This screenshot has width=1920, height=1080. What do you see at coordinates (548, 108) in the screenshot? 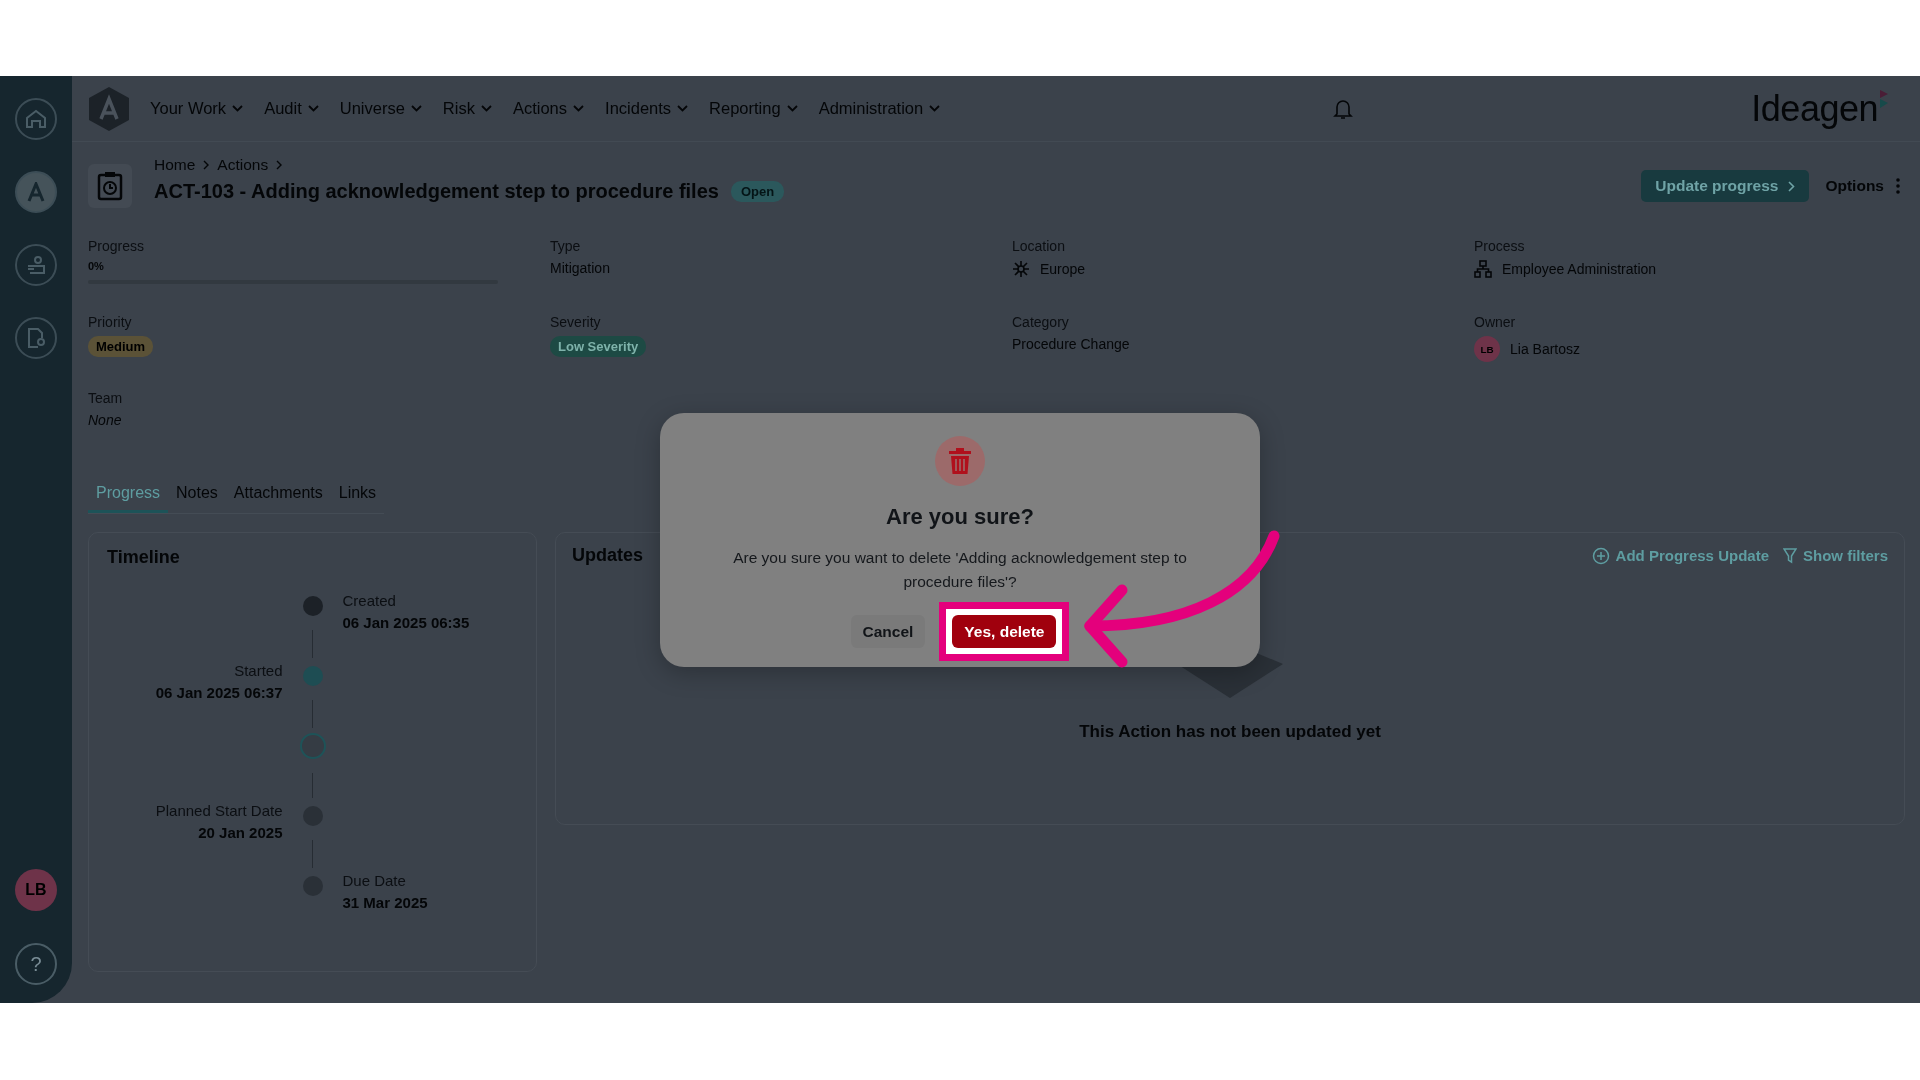
I see `nav-menu-item: Actions` at bounding box center [548, 108].